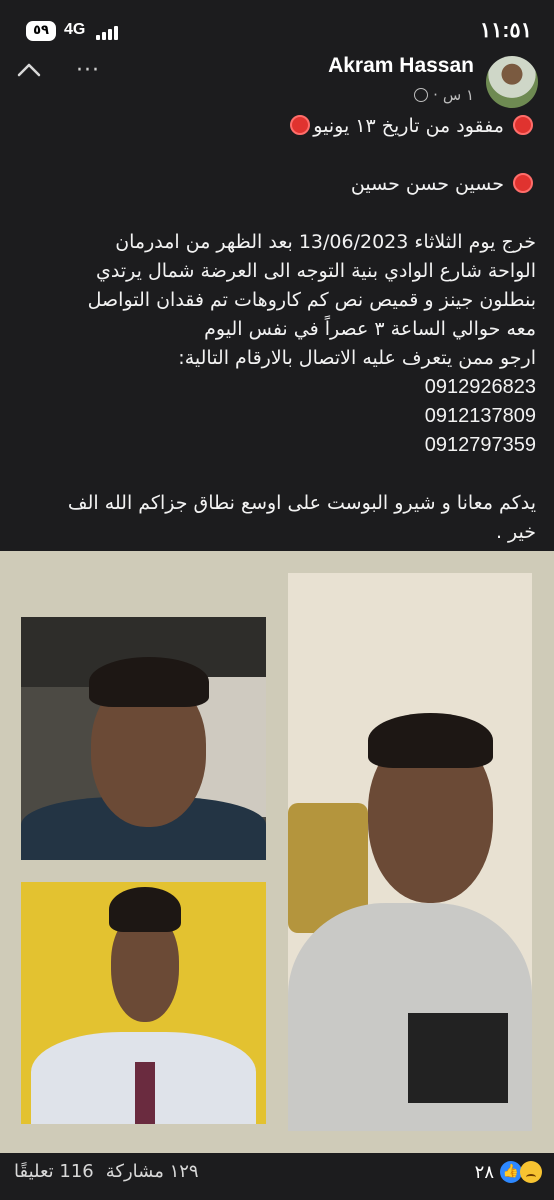 The image size is (554, 1200). What do you see at coordinates (511, 1172) in the screenshot?
I see `like-icon: 👍` at bounding box center [511, 1172].